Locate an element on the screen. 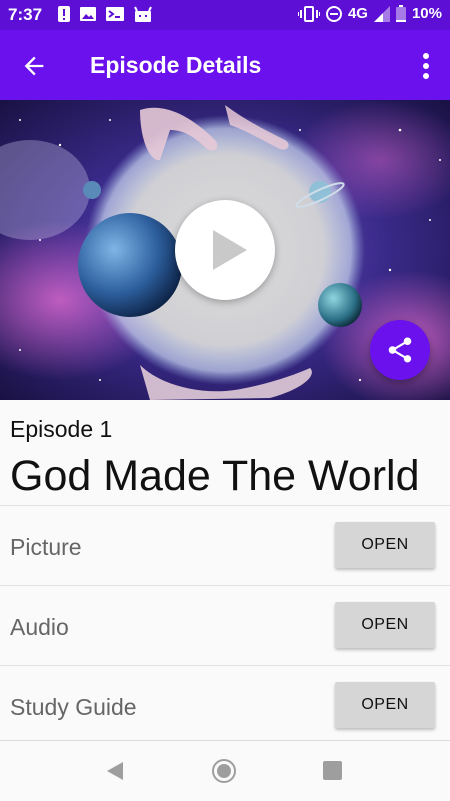 The width and height of the screenshot is (450, 801). terminal-icon is located at coordinates (115, 14).